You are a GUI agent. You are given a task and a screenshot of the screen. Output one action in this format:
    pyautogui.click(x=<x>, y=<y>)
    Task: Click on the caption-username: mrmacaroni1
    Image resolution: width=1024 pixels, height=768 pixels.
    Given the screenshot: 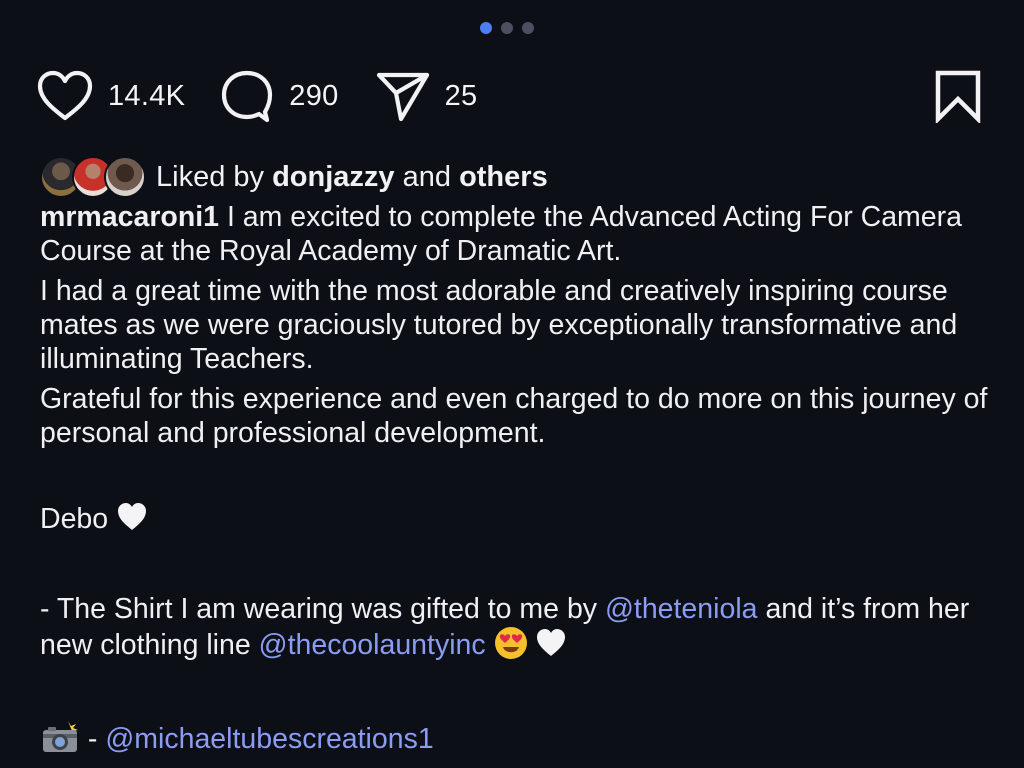 What is the action you would take?
    pyautogui.click(x=129, y=217)
    